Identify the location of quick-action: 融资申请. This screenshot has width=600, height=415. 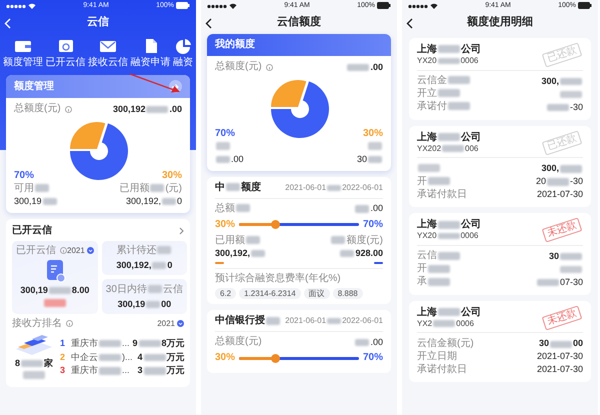
(150, 53).